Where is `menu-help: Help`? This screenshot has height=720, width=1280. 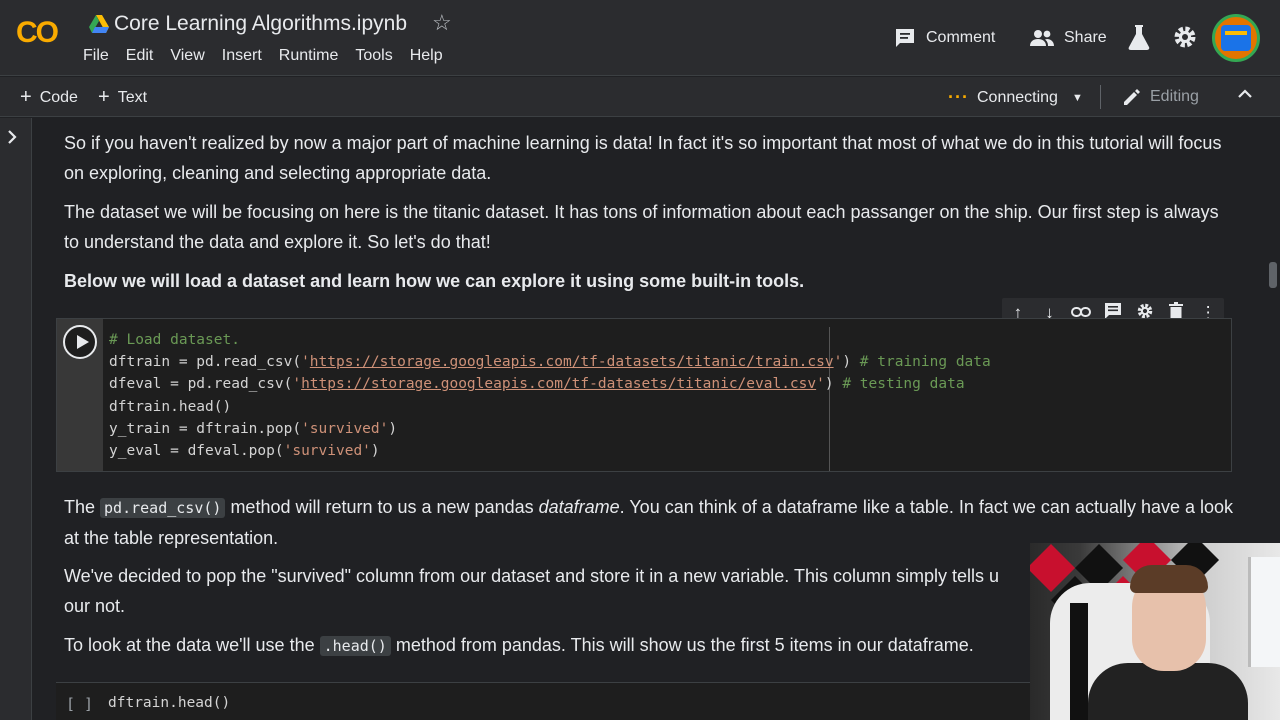 menu-help: Help is located at coordinates (426, 56).